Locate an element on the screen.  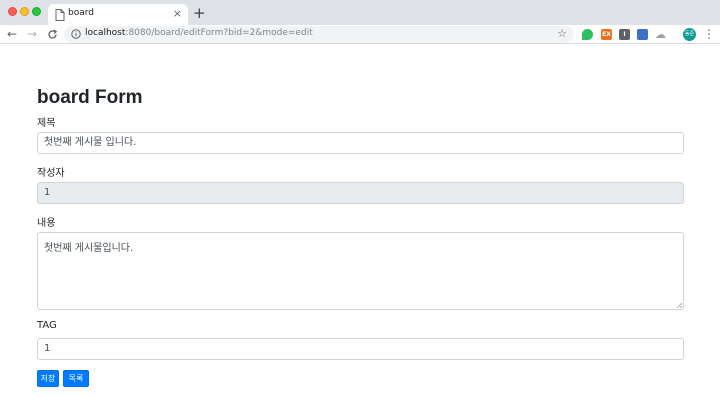
tag-label: TAG is located at coordinates (47, 325).